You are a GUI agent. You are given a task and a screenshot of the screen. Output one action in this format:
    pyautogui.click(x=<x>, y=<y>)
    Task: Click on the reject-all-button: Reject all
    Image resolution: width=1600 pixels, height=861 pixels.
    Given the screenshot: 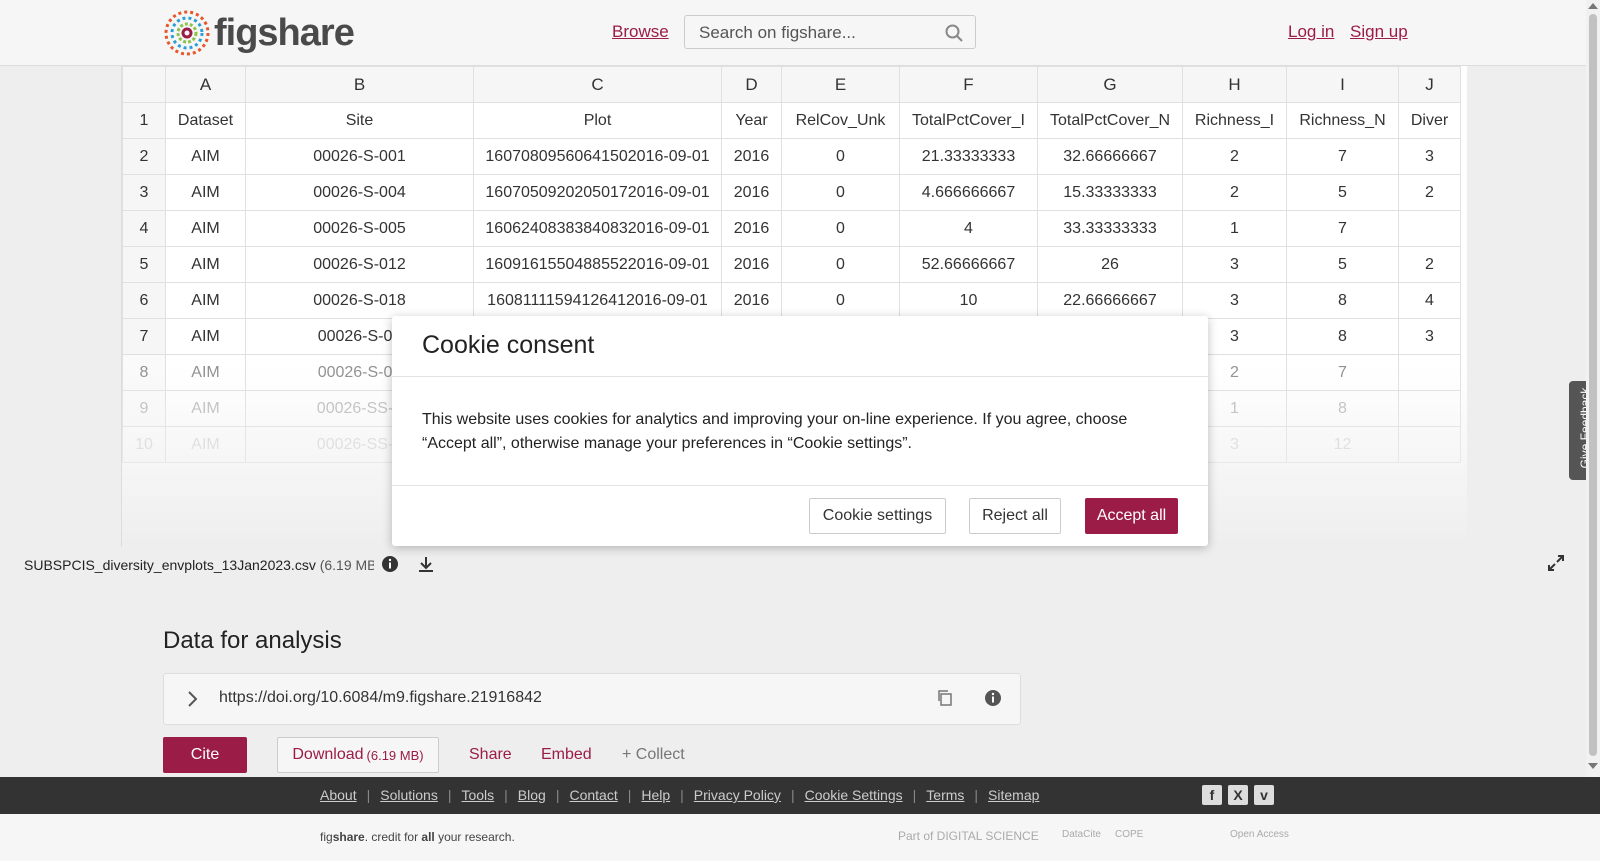 What is the action you would take?
    pyautogui.click(x=1015, y=516)
    